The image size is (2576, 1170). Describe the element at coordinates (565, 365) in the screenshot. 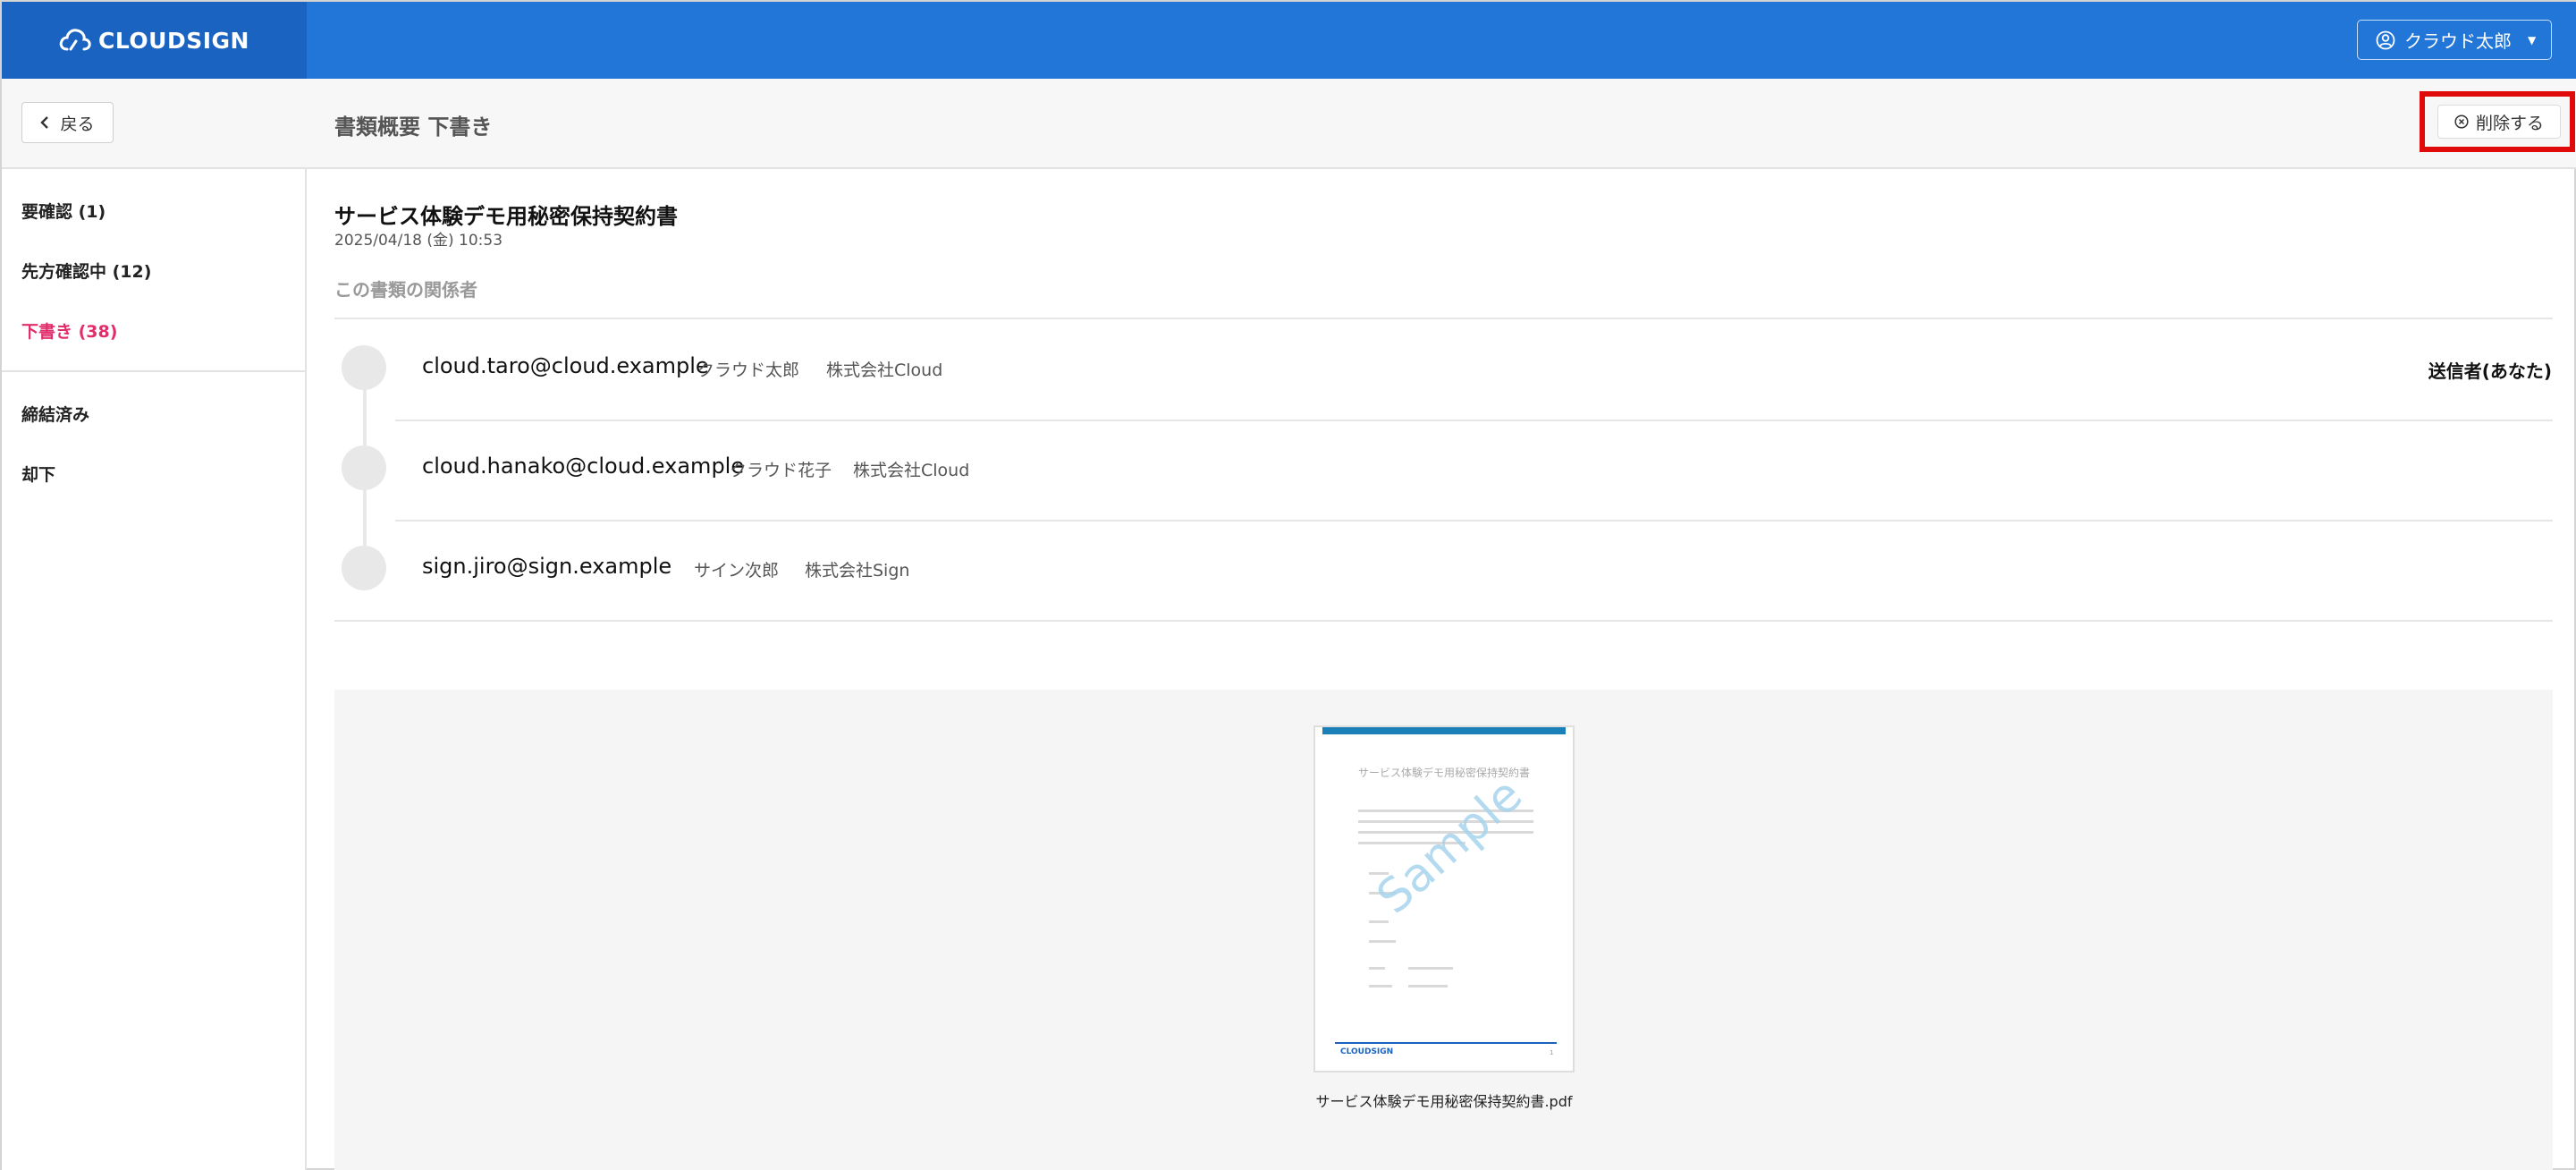

I see `party-email: cloud.taro@cloud.example` at that location.